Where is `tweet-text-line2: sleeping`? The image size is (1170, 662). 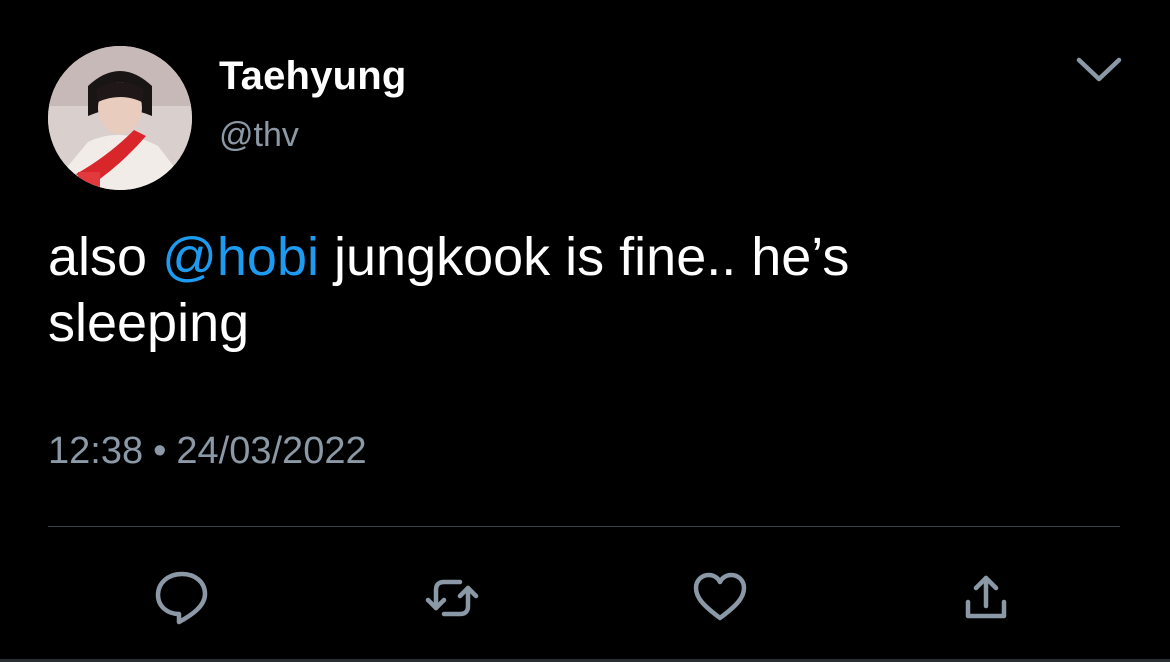
tweet-text-line2: sleeping is located at coordinates (149, 323).